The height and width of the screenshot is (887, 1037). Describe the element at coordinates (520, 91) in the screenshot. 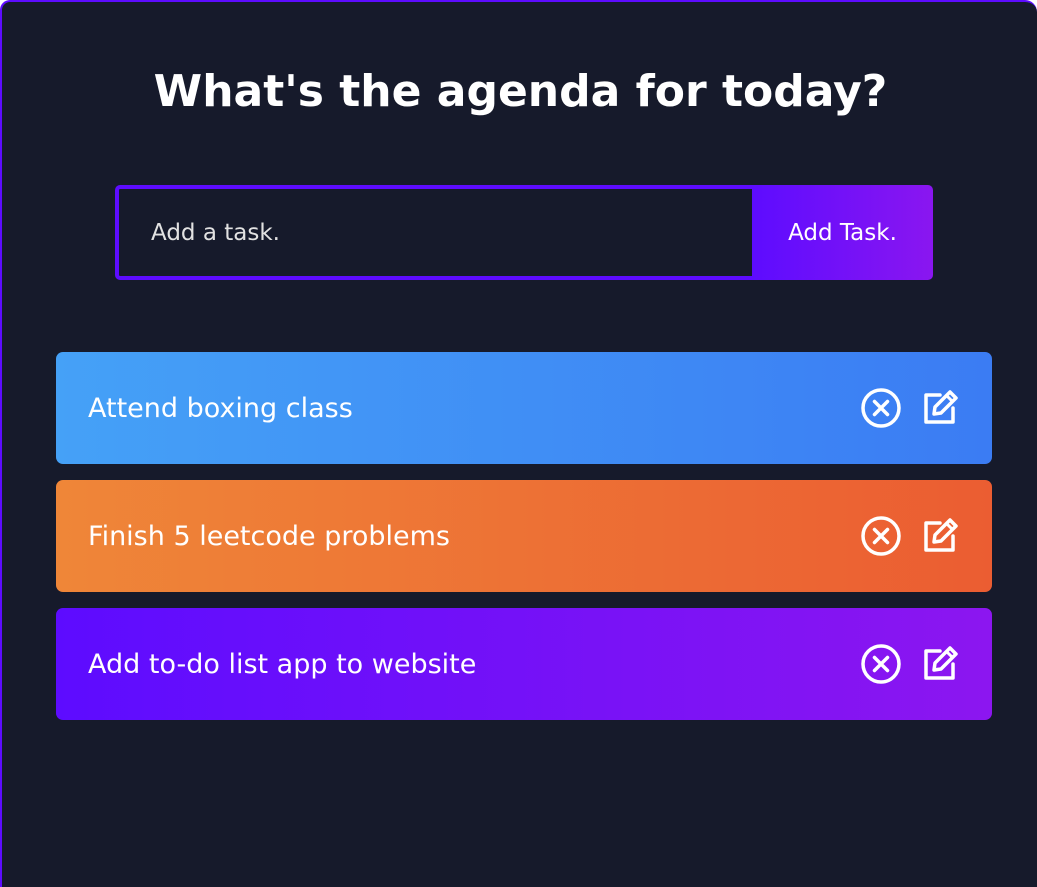

I see `page-title: What's the agenda for today?` at that location.